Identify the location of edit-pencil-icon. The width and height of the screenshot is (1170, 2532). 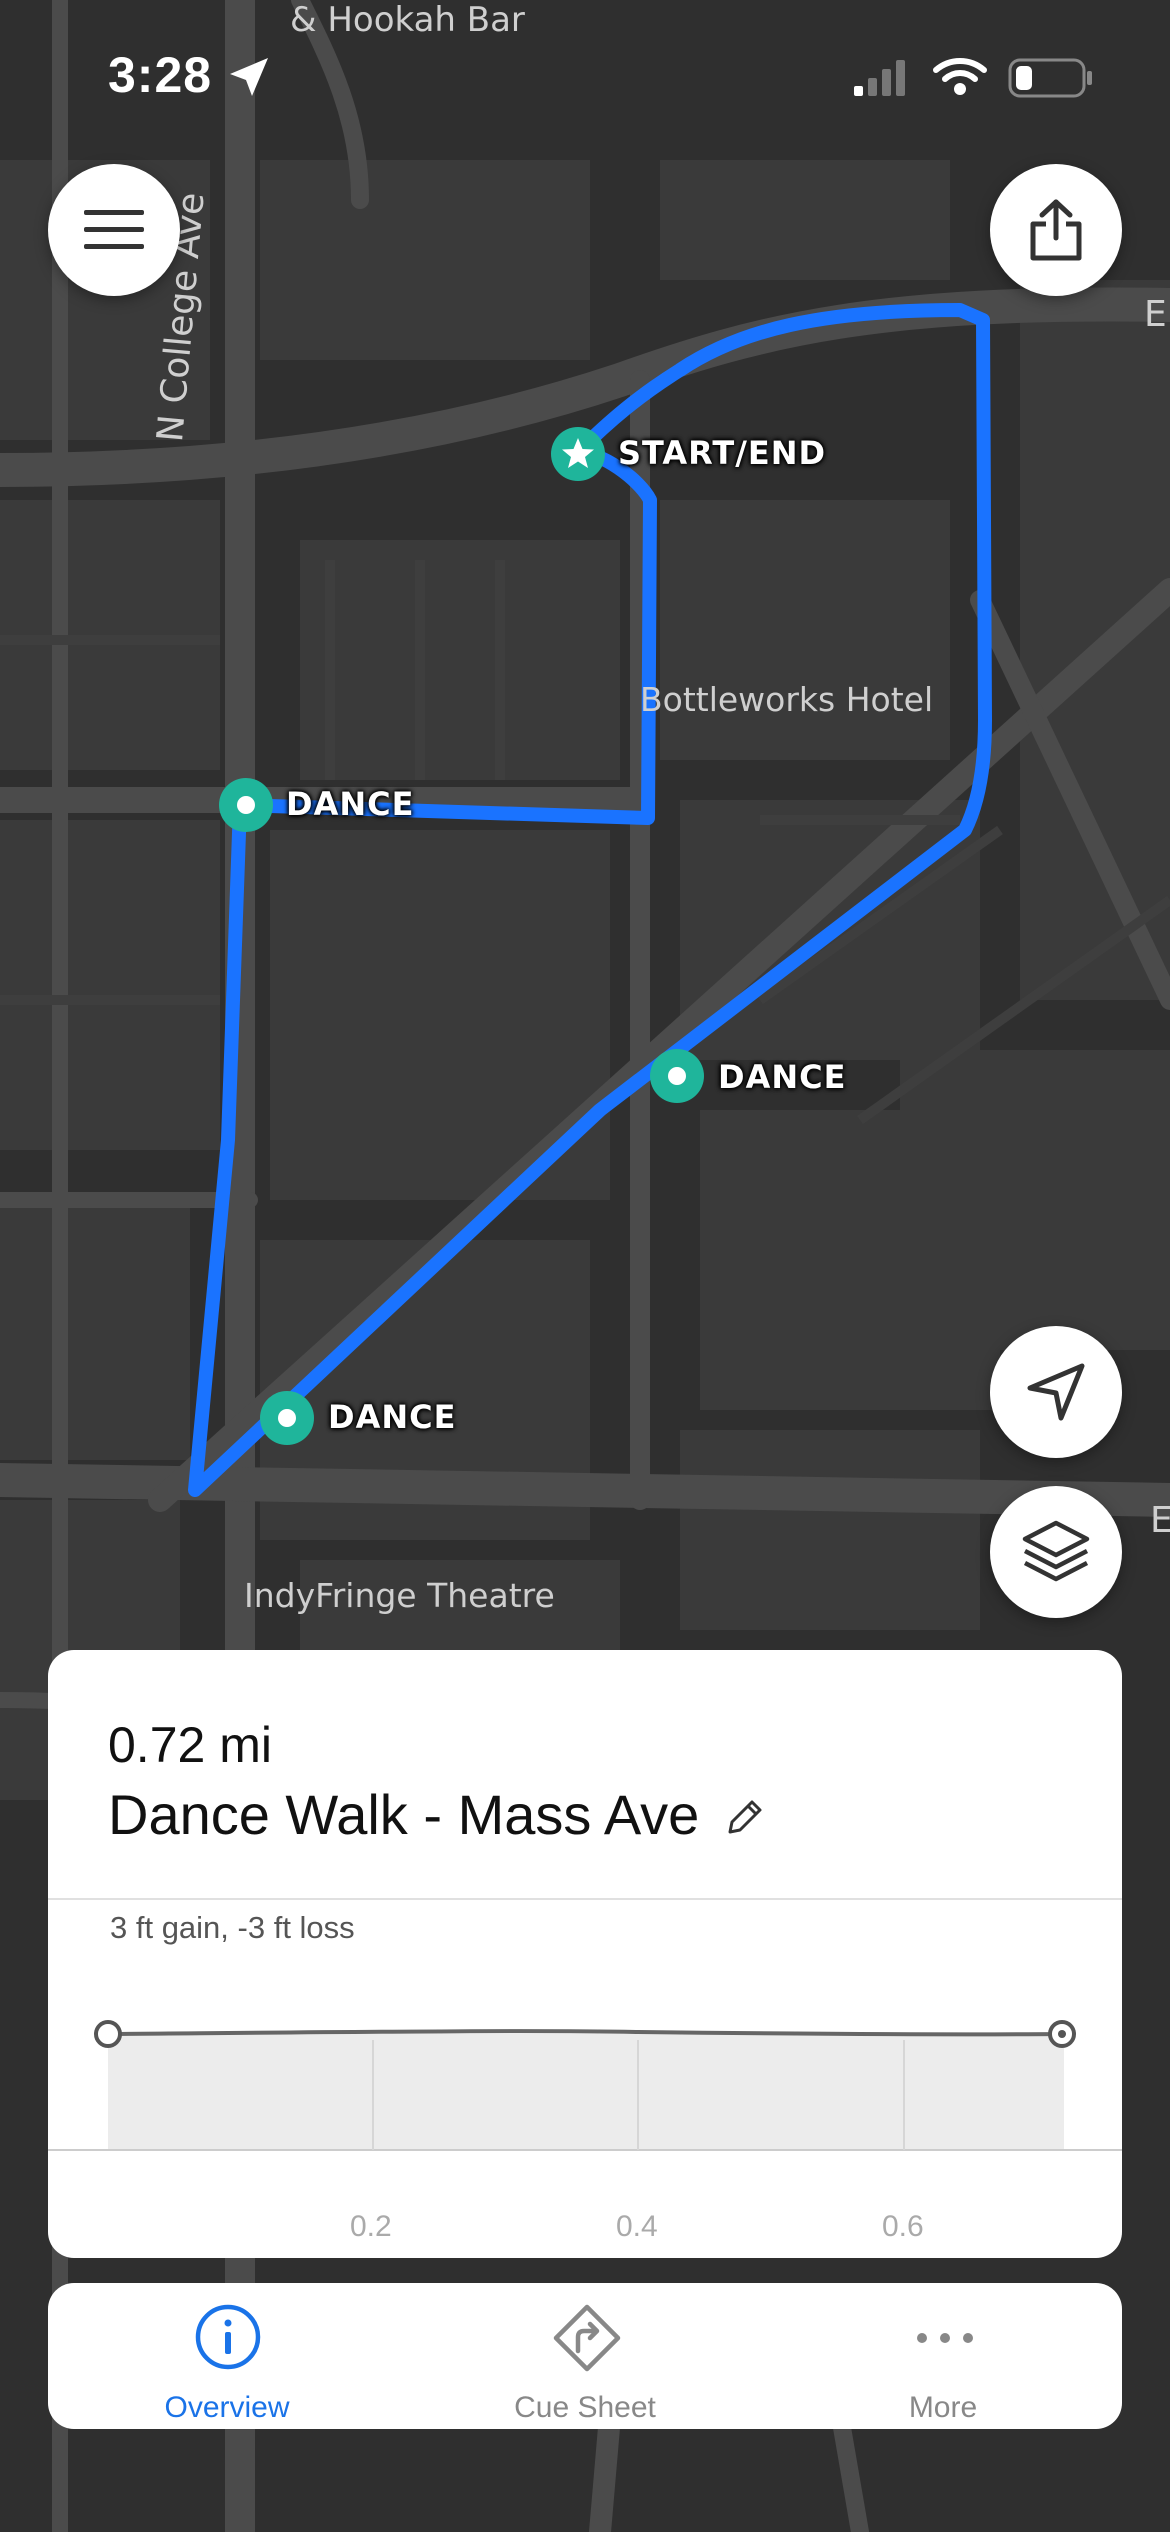
(744, 1818).